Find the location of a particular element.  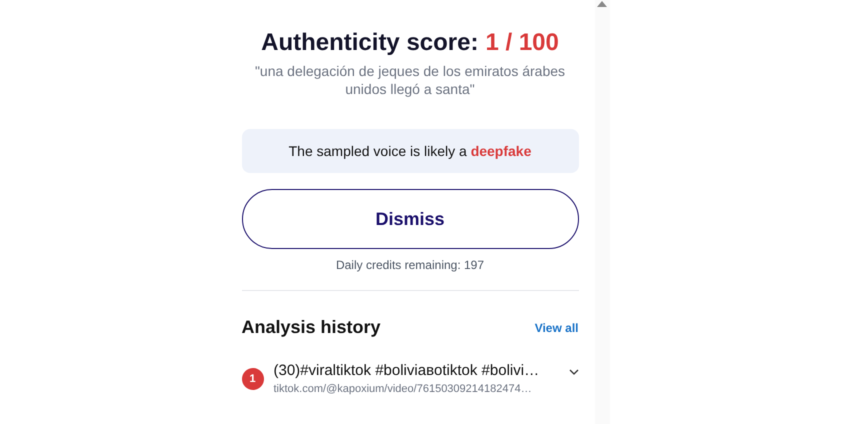

credits-text: Daily credits remaining: 197 is located at coordinates (410, 265).